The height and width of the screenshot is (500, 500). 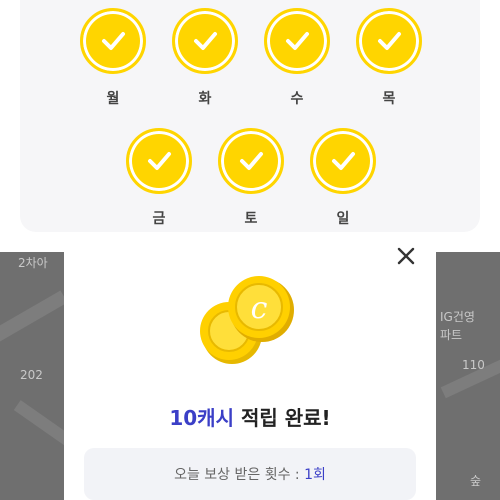 I want to click on map-label: 숲, so click(x=476, y=481).